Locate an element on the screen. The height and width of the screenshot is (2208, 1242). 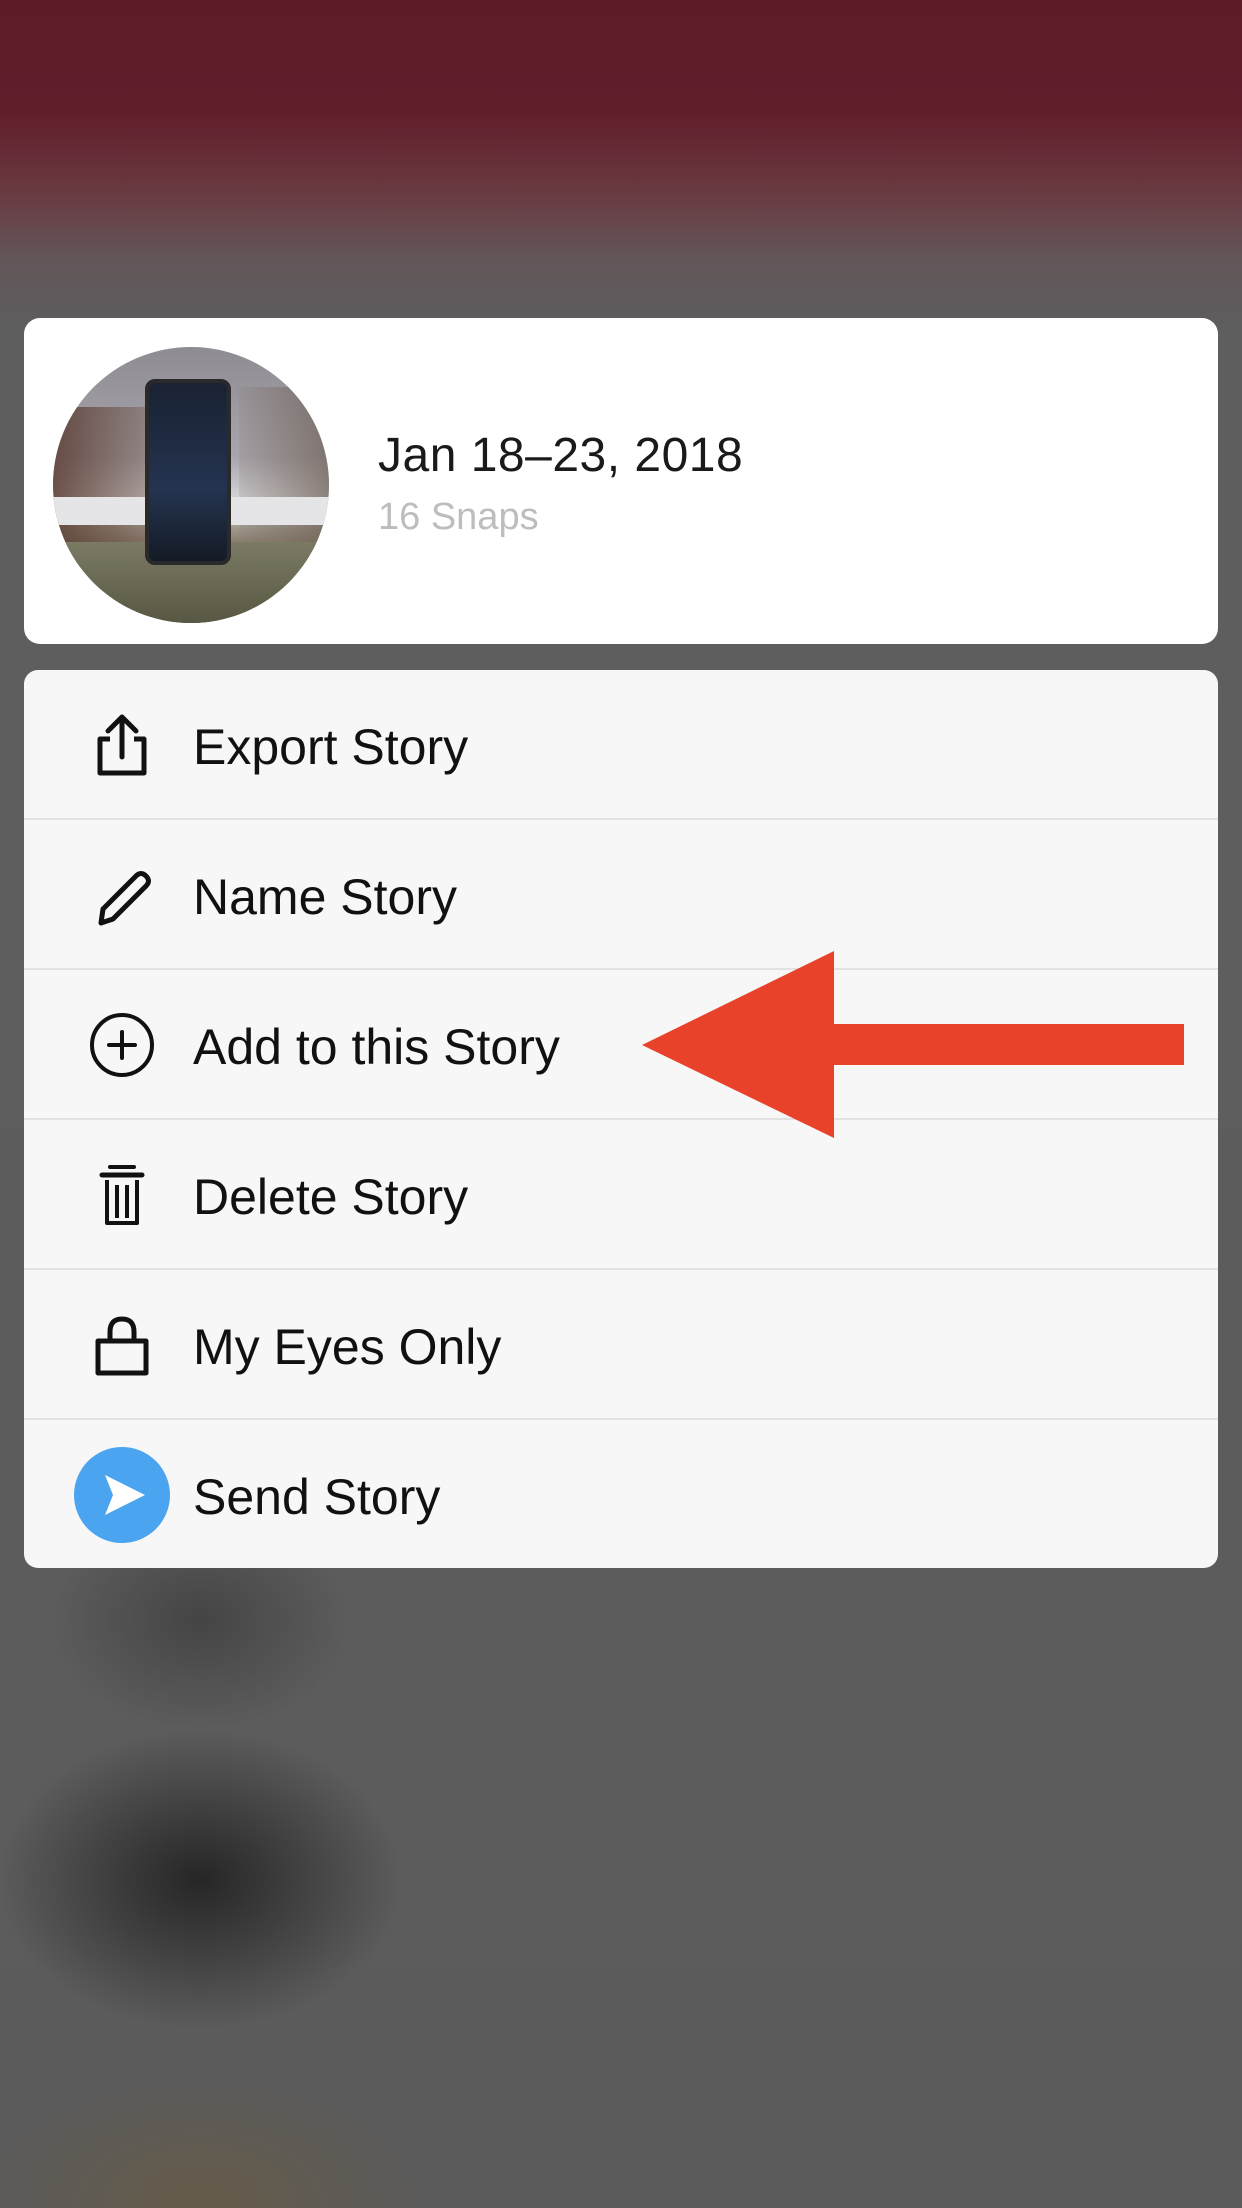
menu-item-label: Delete Story is located at coordinates (331, 1197).